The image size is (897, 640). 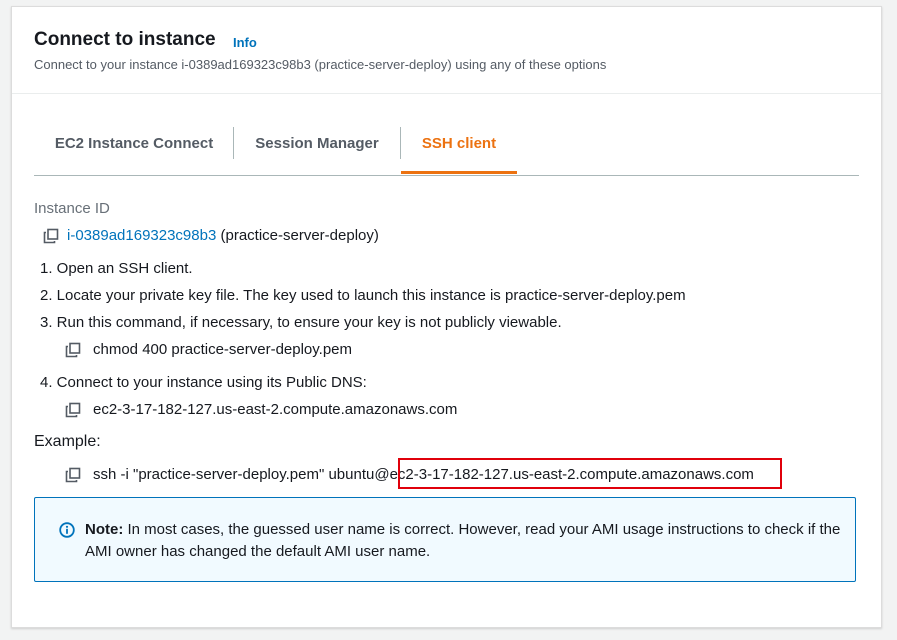 What do you see at coordinates (245, 42) in the screenshot?
I see `info-link: Info` at bounding box center [245, 42].